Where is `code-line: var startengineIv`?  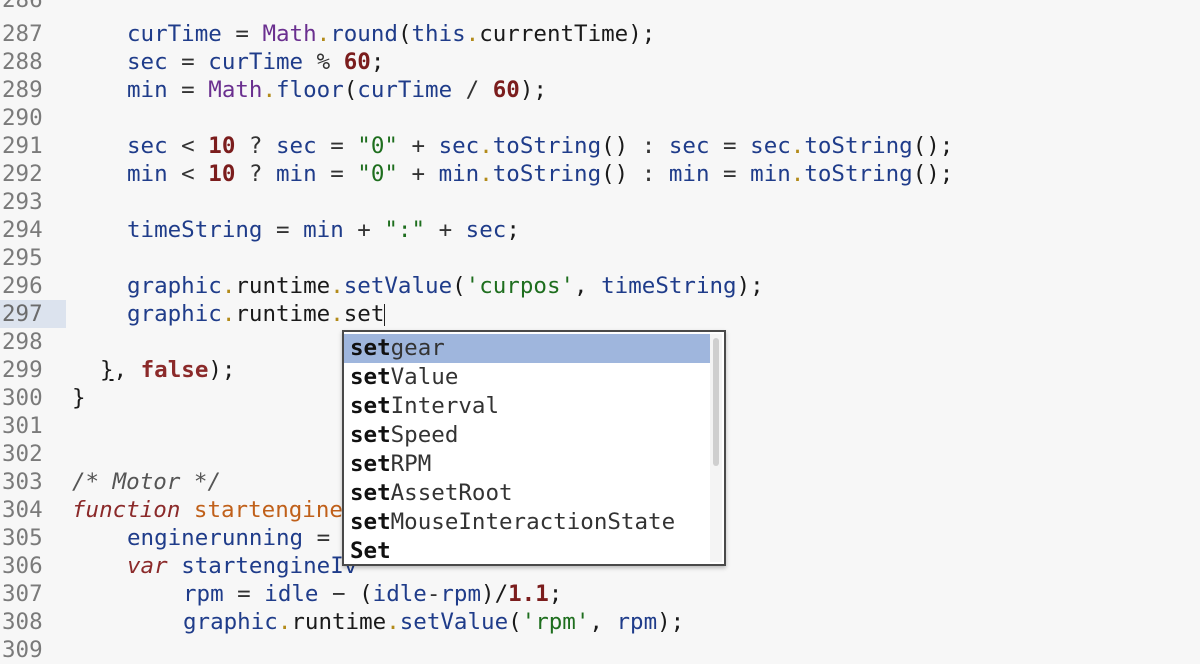 code-line: var startengineIv is located at coordinates (242, 566).